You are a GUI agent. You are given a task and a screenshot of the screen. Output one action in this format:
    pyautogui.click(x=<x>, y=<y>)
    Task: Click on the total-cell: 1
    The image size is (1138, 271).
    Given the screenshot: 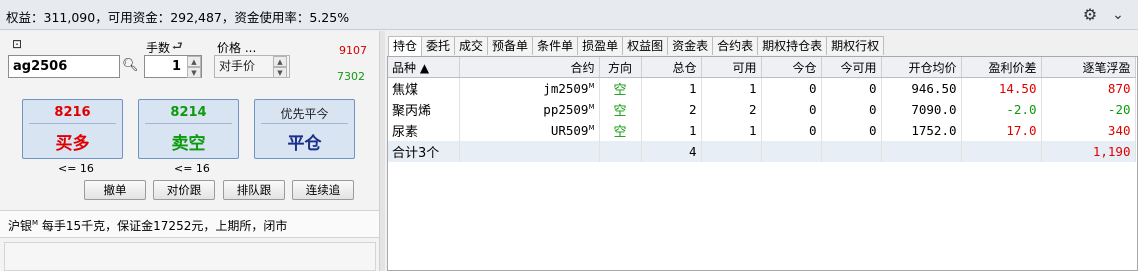 What is the action you would take?
    pyautogui.click(x=671, y=88)
    